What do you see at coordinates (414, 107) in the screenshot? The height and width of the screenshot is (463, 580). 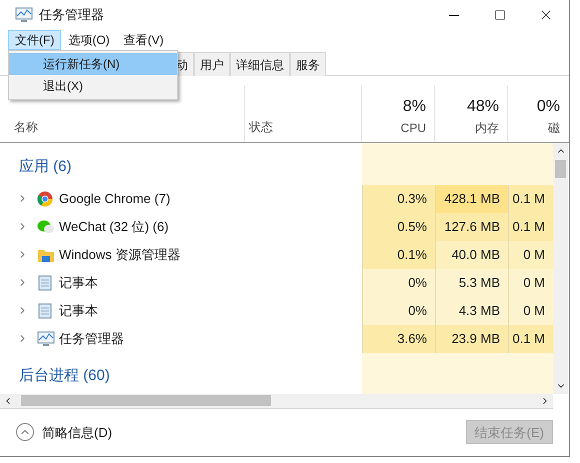 I see `usage-percent: 8%` at bounding box center [414, 107].